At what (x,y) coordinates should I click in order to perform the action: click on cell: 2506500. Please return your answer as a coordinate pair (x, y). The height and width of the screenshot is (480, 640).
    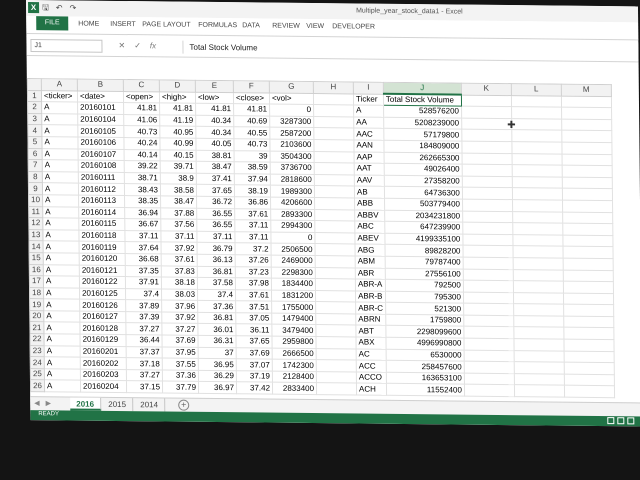
    Looking at the image, I should click on (293, 249).